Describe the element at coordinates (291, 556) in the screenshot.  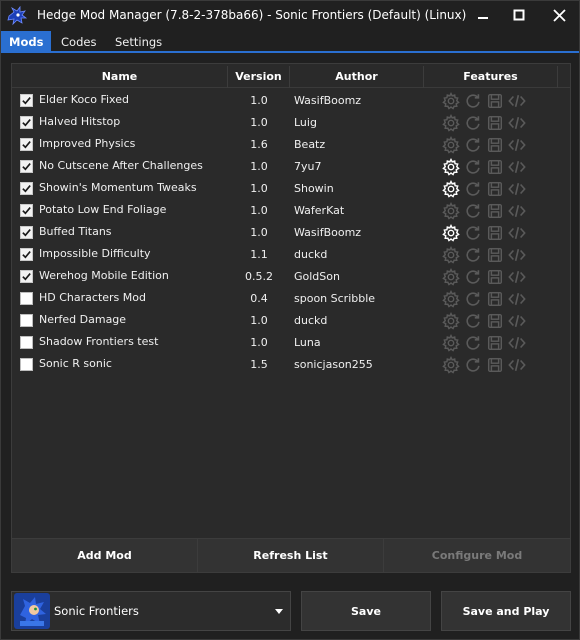
I see `refresh-list-button: Refresh List` at that location.